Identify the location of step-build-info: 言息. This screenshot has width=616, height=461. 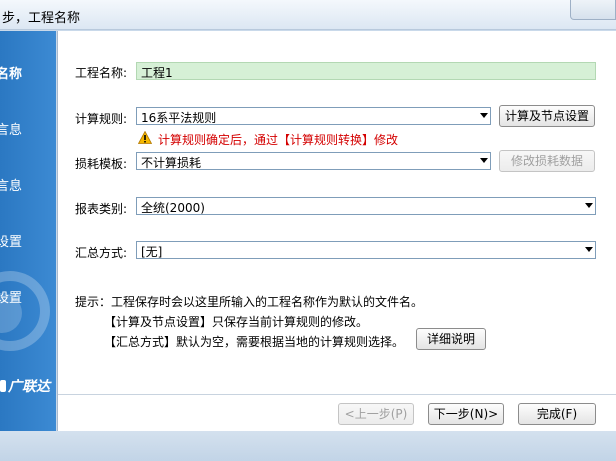
(11, 186).